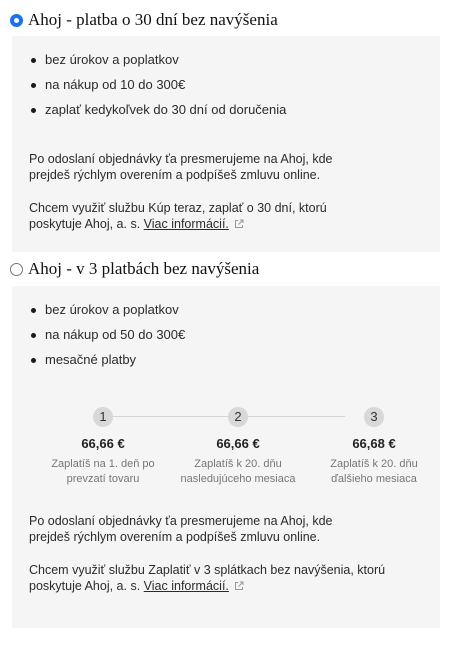 Image resolution: width=455 pixels, height=652 pixels. I want to click on radio-option-3-installments, so click(16, 269).